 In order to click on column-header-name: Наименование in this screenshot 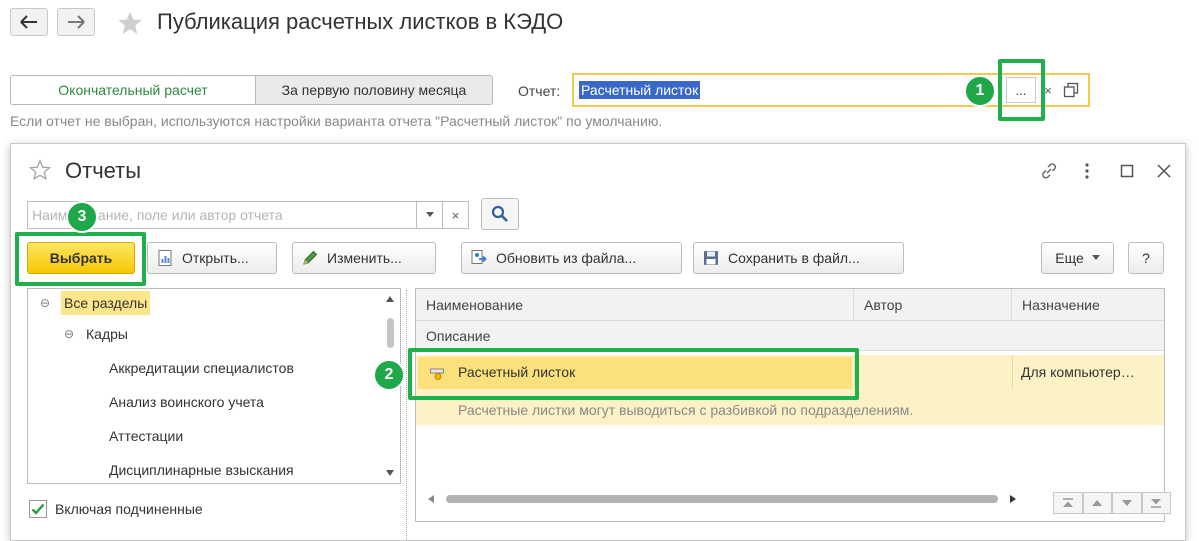, I will do `click(635, 305)`.